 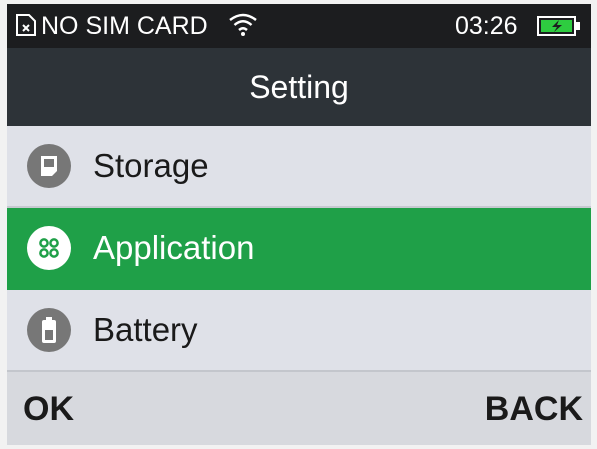 I want to click on carrier-status: NO SIM CARD, so click(x=124, y=26).